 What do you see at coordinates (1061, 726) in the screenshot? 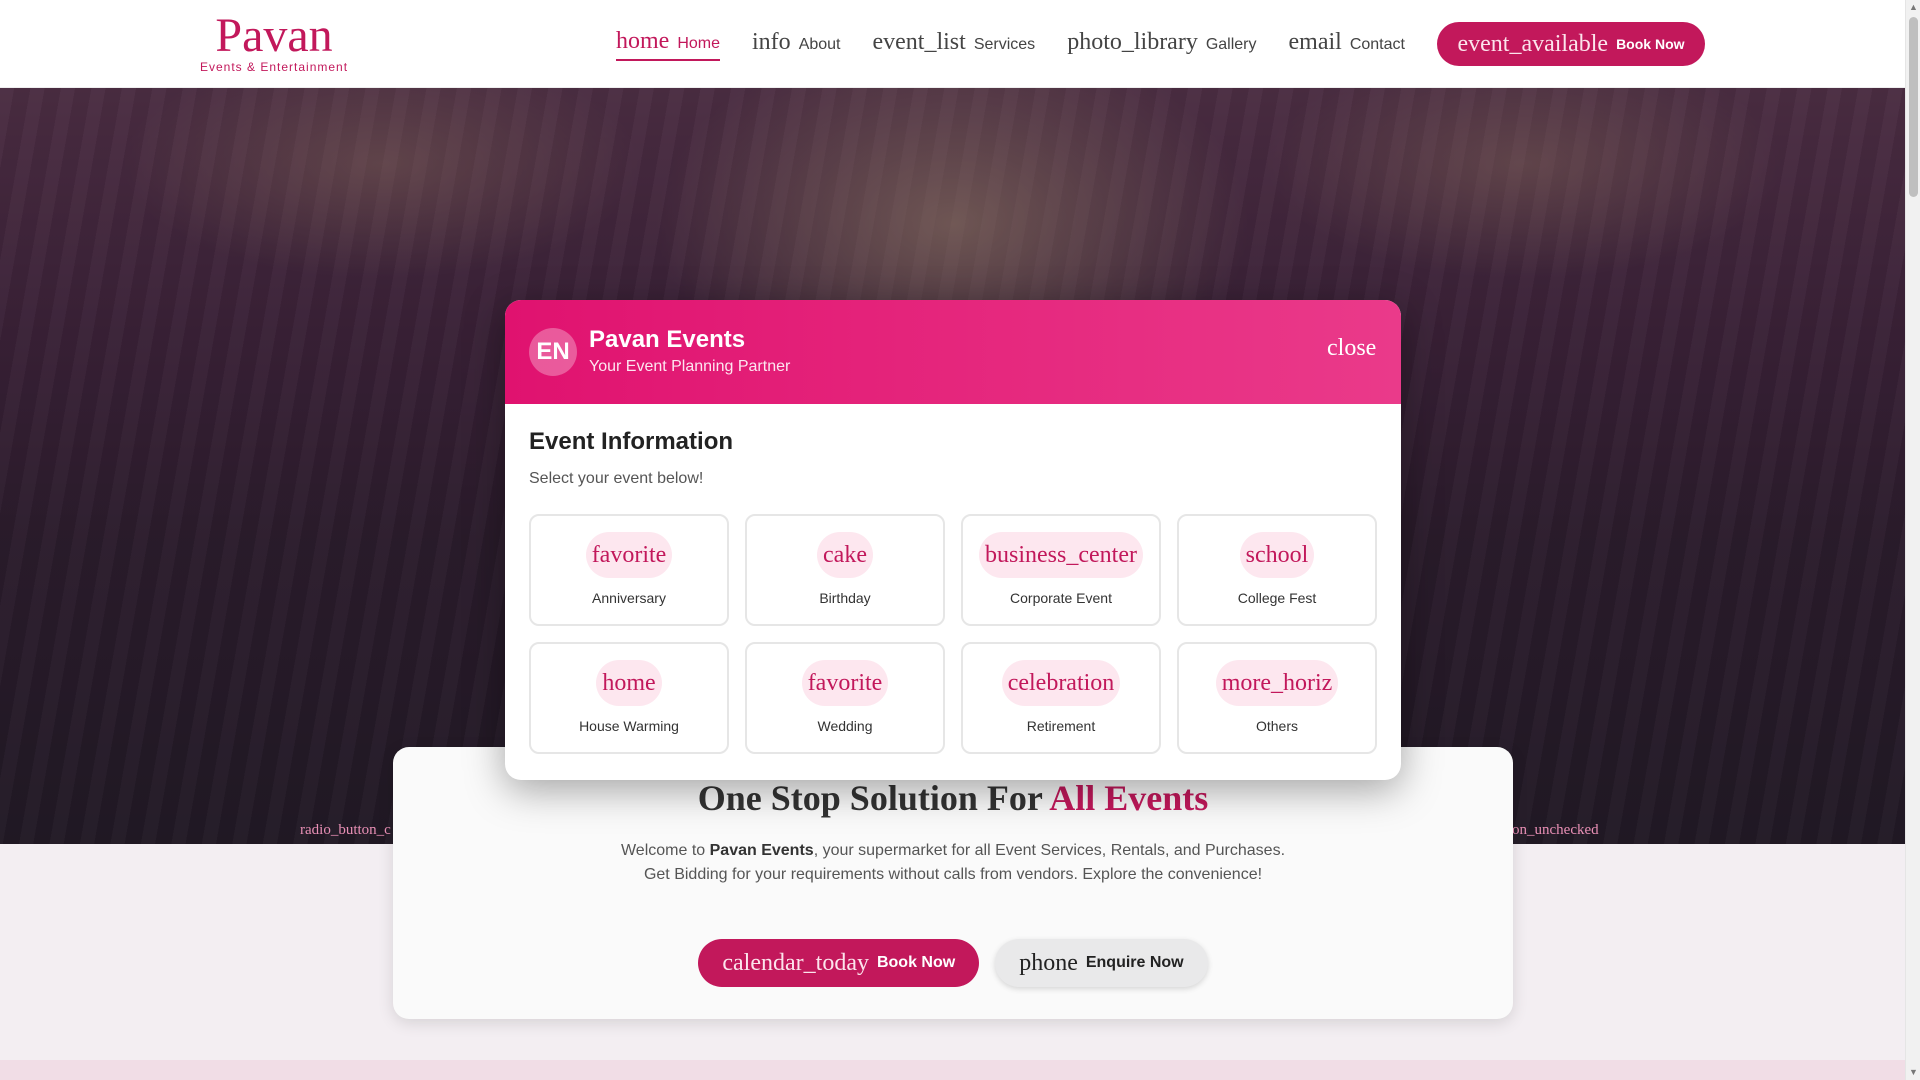
I see `event-card-label: Retirement` at bounding box center [1061, 726].